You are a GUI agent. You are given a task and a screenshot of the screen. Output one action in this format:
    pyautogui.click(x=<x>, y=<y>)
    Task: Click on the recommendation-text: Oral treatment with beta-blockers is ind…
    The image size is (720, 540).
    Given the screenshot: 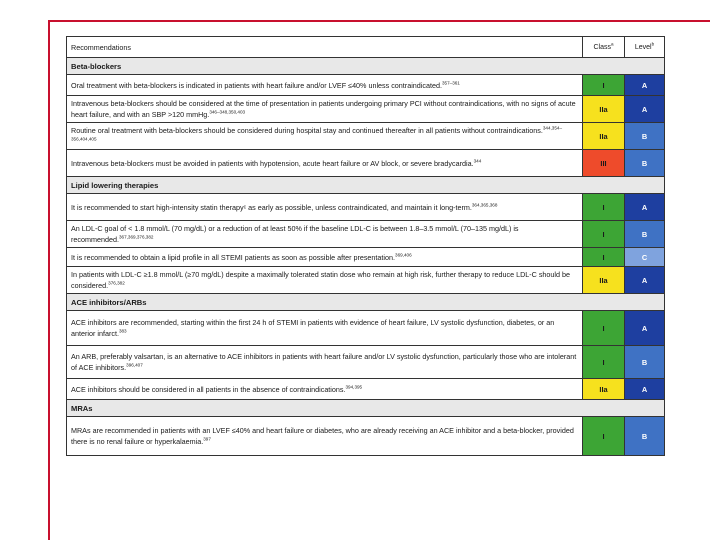 What is the action you would take?
    pyautogui.click(x=324, y=85)
    